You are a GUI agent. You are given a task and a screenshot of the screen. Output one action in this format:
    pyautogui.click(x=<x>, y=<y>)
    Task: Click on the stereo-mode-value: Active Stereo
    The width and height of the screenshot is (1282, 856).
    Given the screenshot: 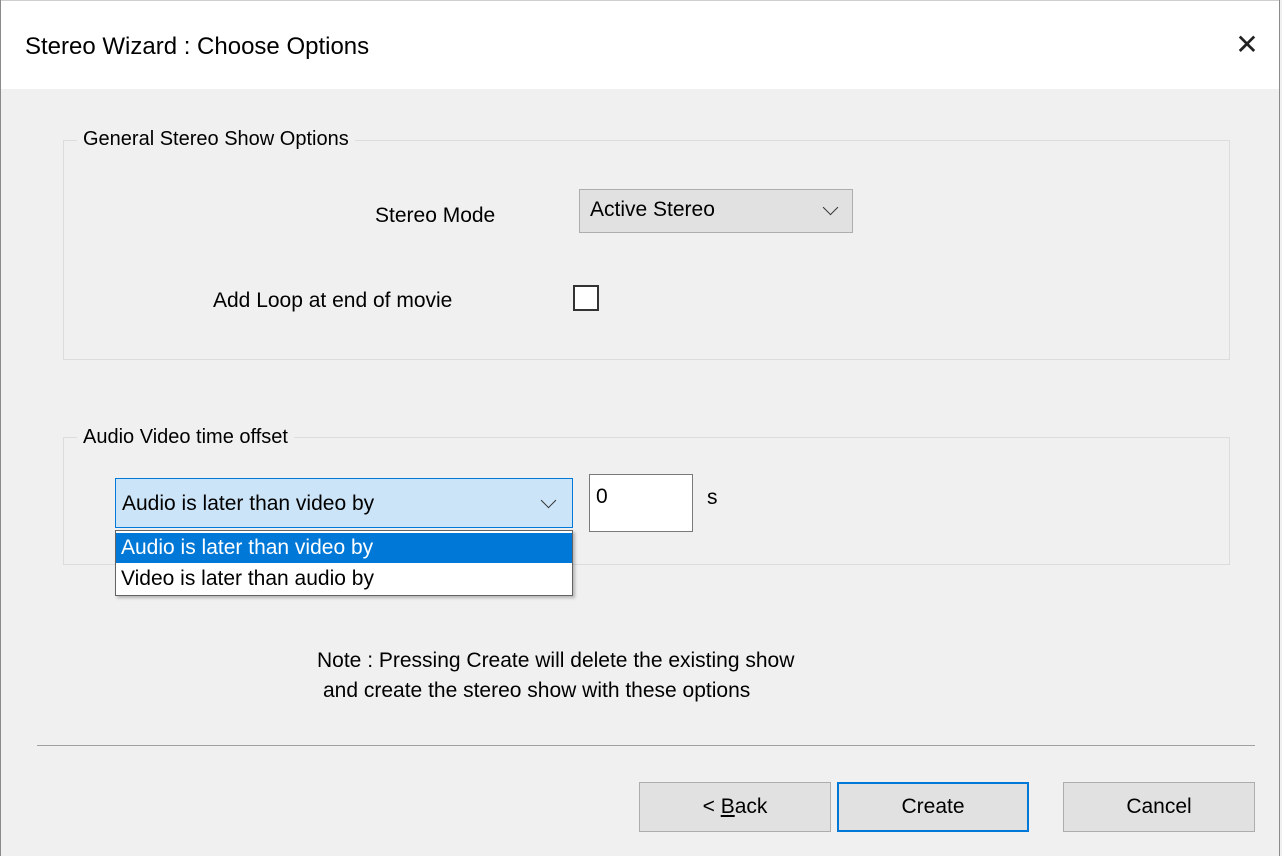 What is the action you would take?
    pyautogui.click(x=652, y=209)
    